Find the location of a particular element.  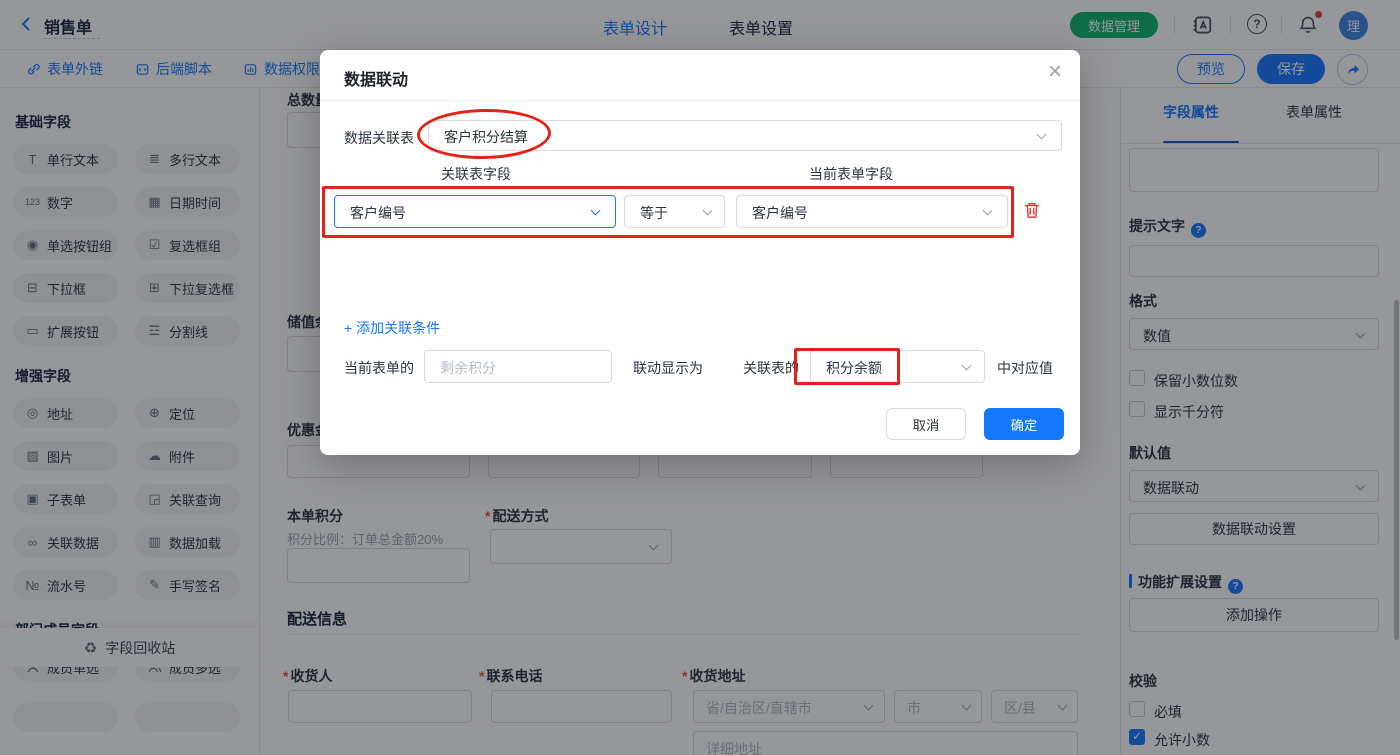

corresponding-value-label: 中对应值 is located at coordinates (1025, 368).